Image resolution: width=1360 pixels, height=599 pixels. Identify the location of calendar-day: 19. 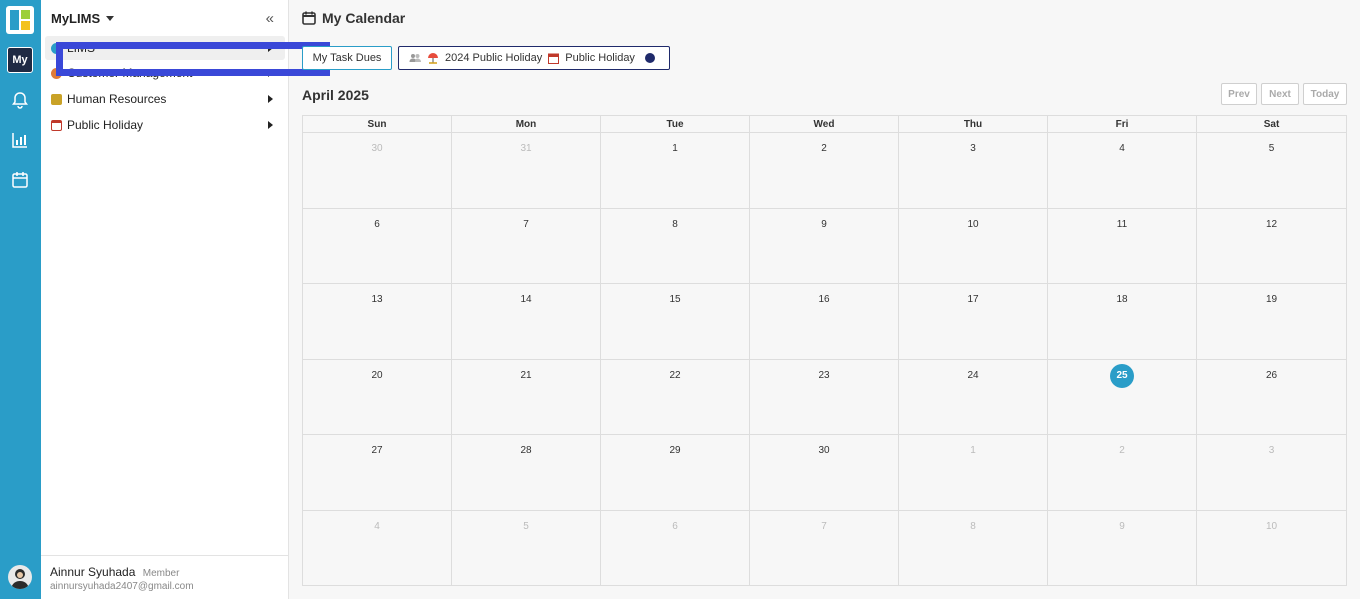
(1271, 322).